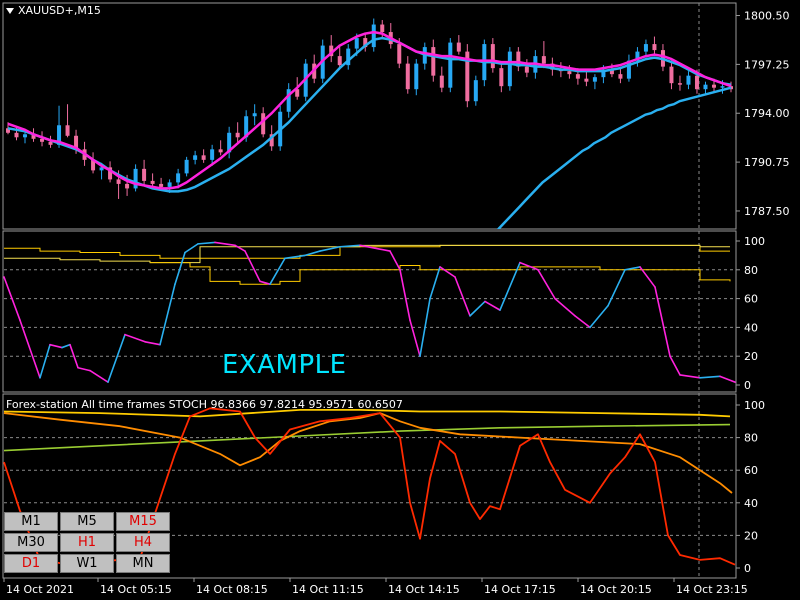 This screenshot has height=600, width=800. What do you see at coordinates (754, 405) in the screenshot?
I see `osc2-axis-label: 100` at bounding box center [754, 405].